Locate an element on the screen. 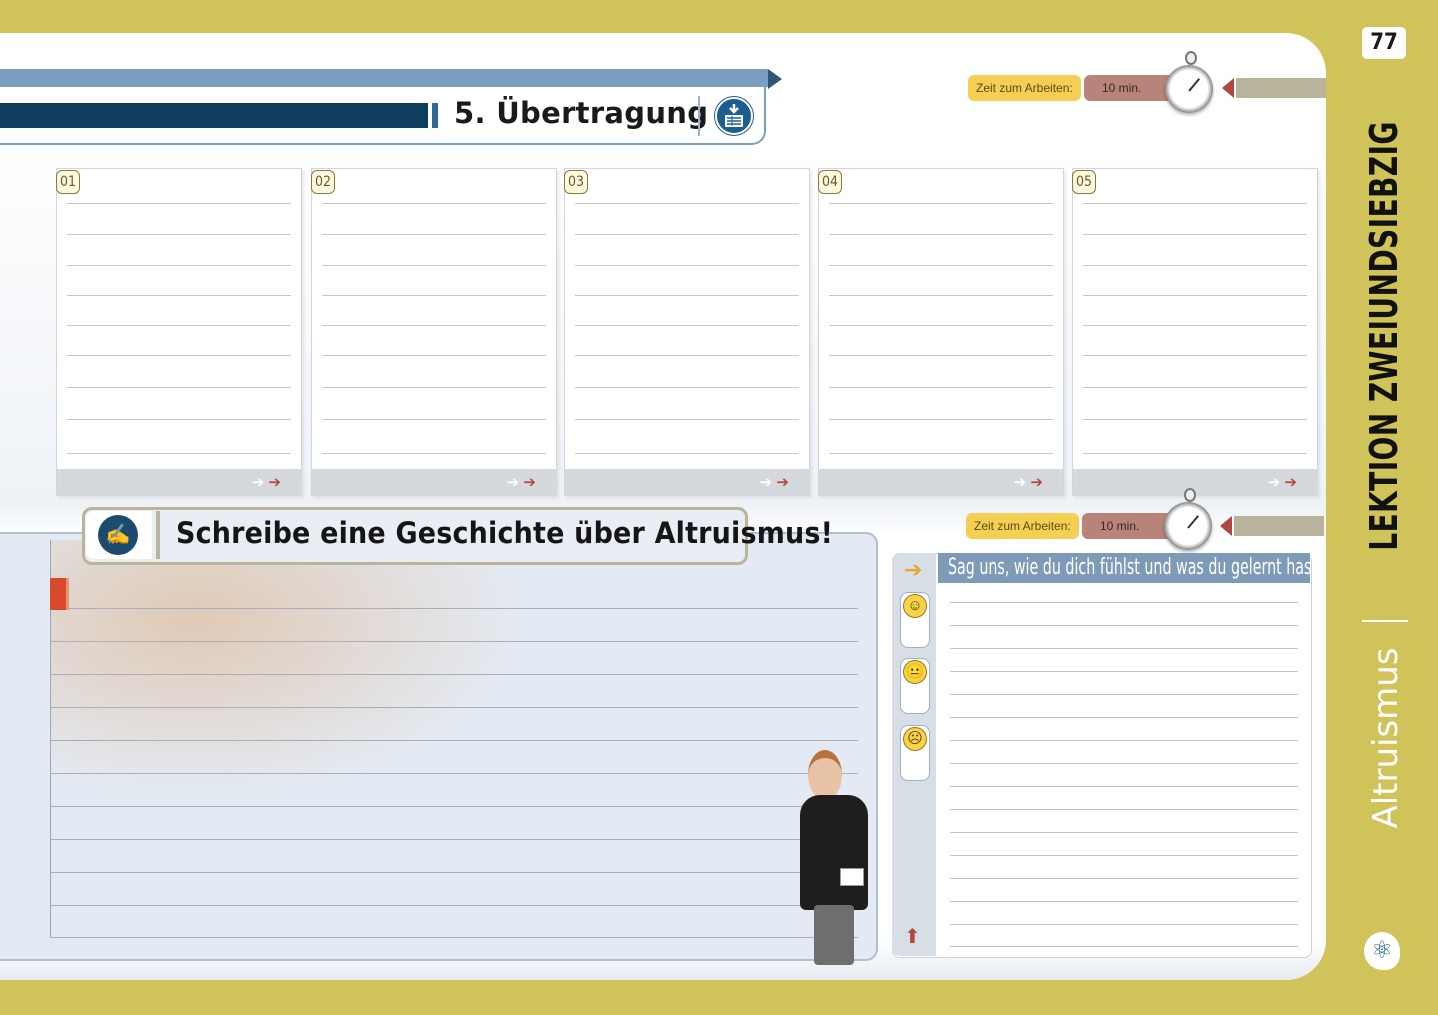  download-list-icon-graphic is located at coordinates (734, 116).